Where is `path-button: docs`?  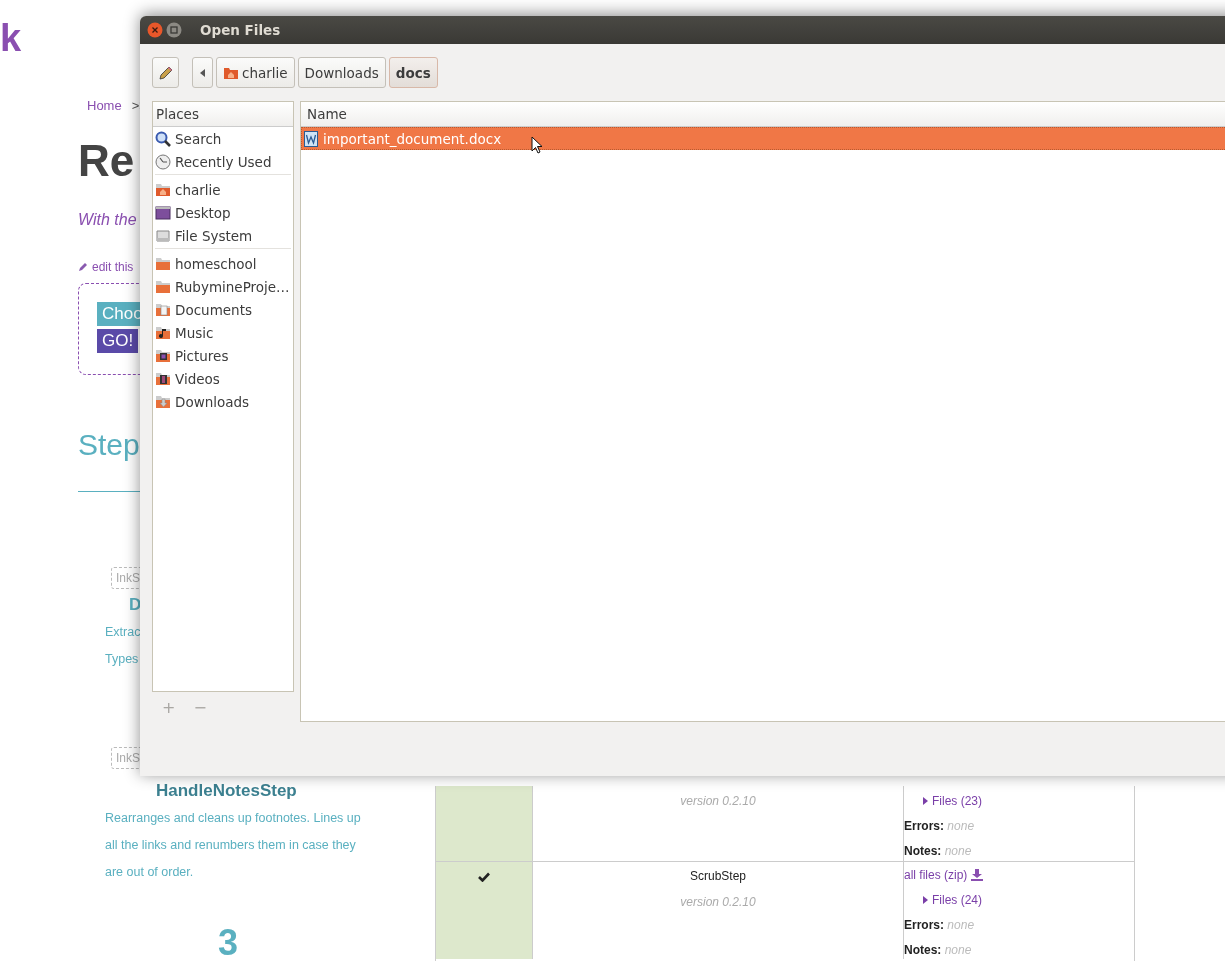
path-button: docs is located at coordinates (413, 72).